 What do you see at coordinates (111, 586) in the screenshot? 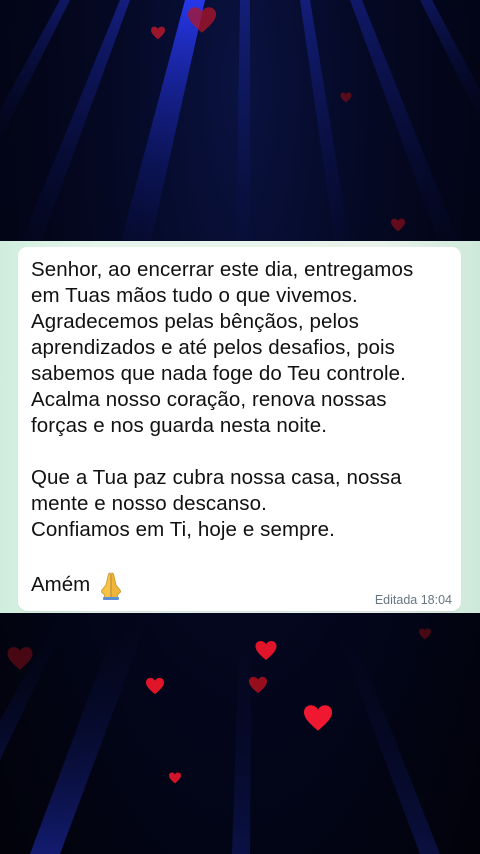
I see `praying-hands-icon` at bounding box center [111, 586].